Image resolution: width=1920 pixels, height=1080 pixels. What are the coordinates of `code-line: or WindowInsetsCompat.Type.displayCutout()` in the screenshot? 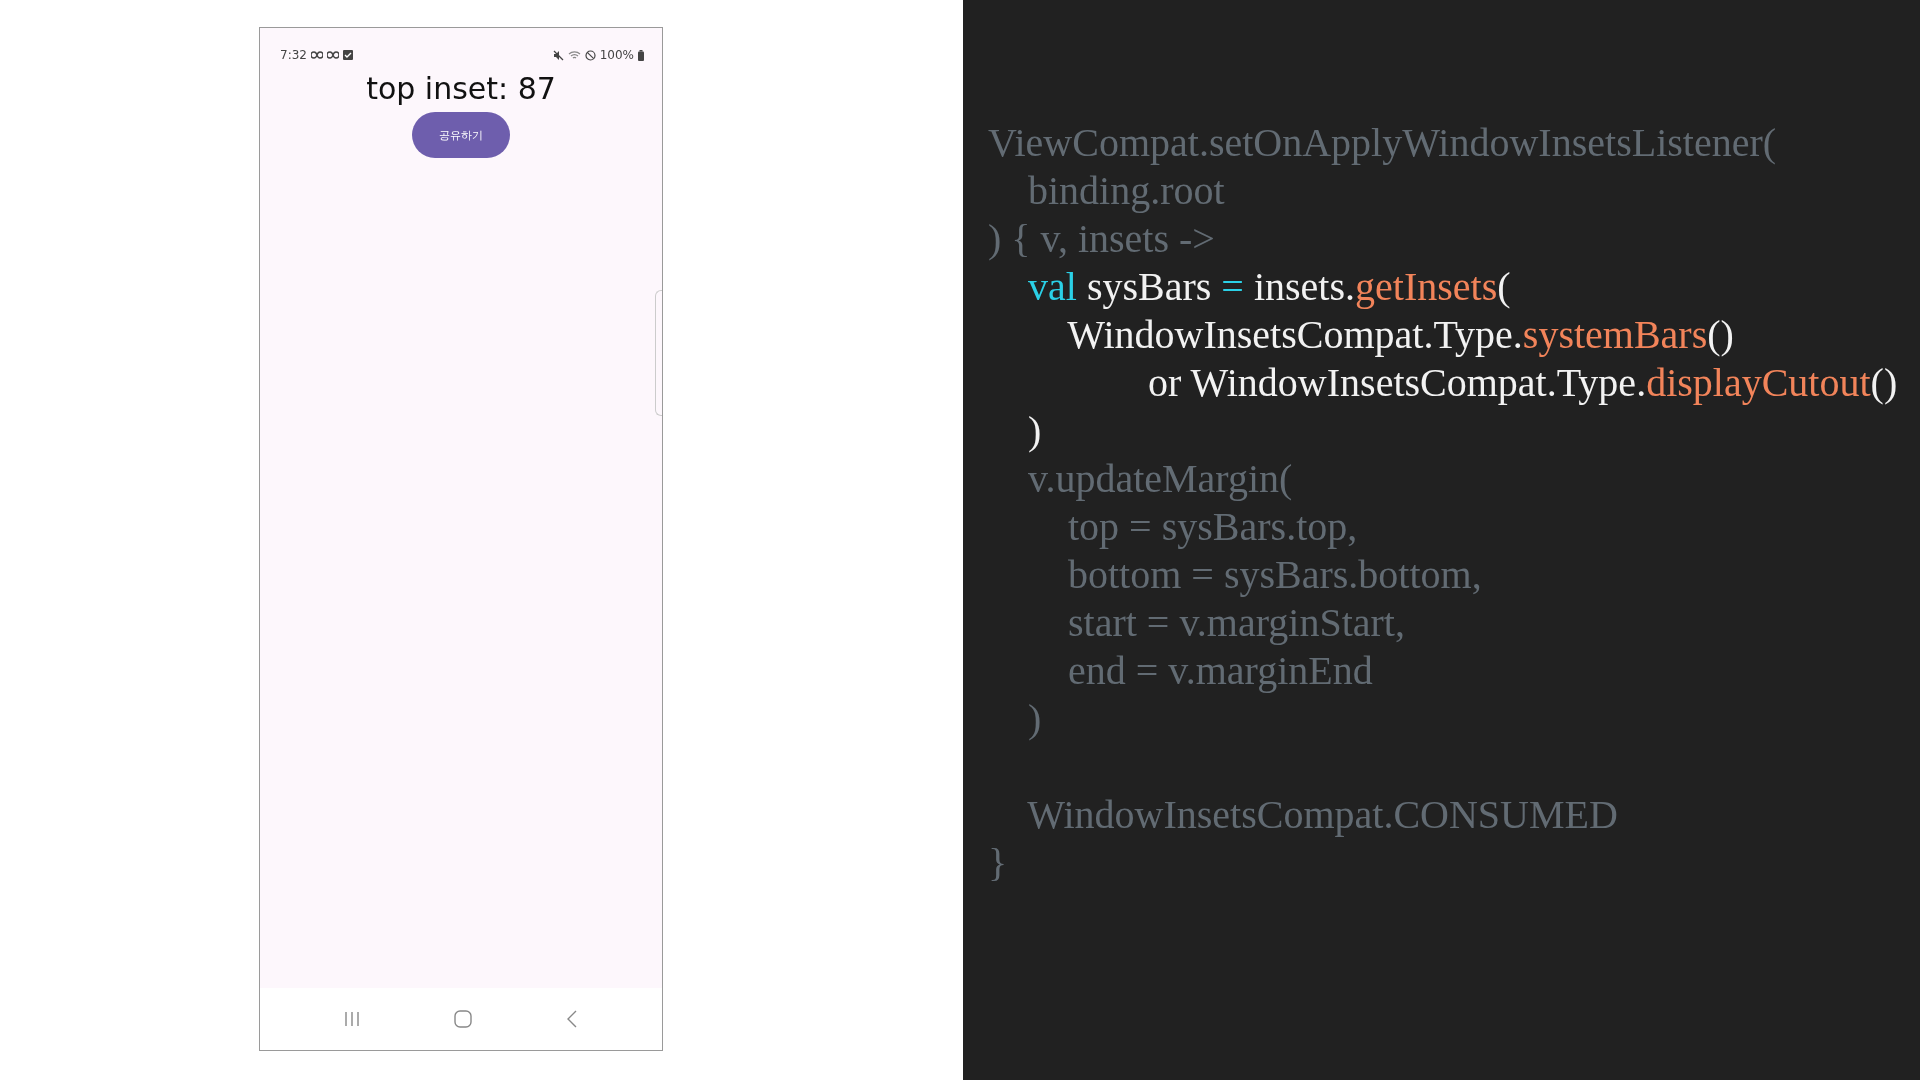 It's located at (1523, 383).